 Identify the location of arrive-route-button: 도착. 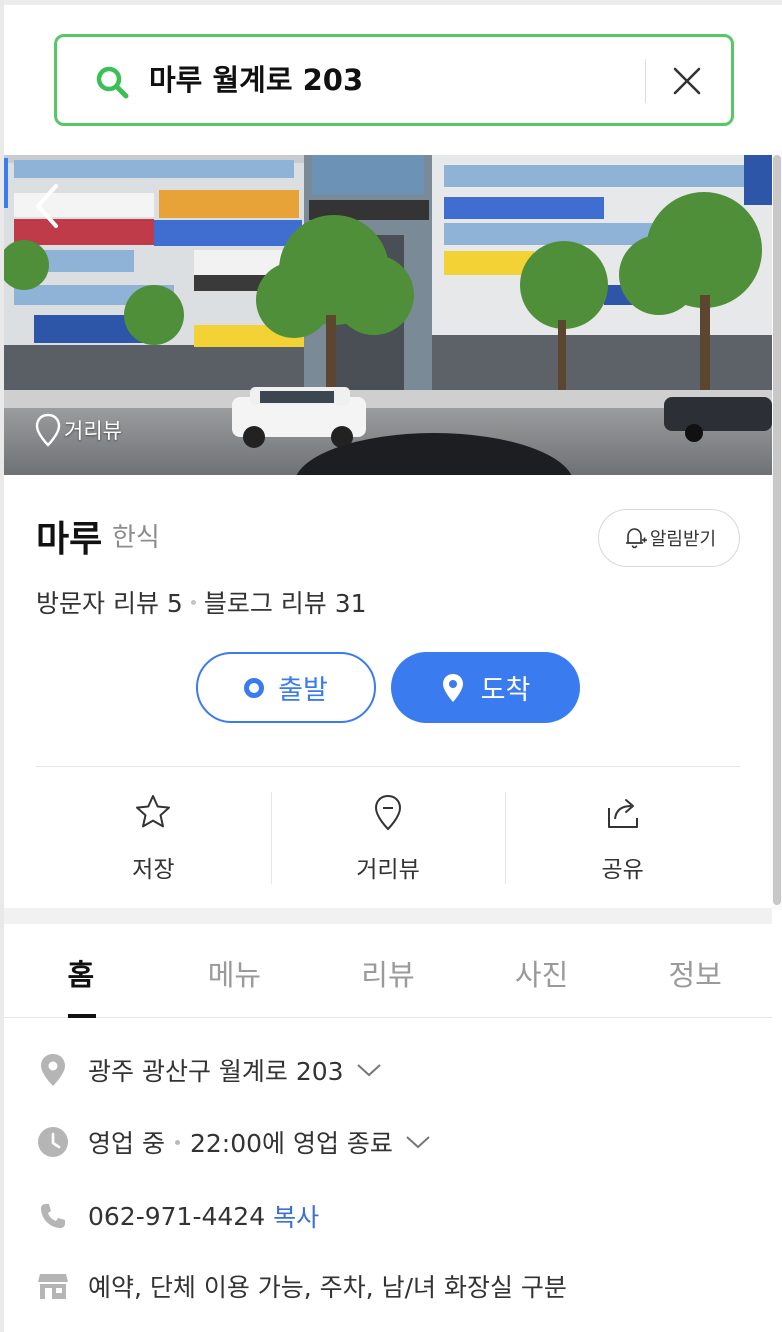
(485, 687).